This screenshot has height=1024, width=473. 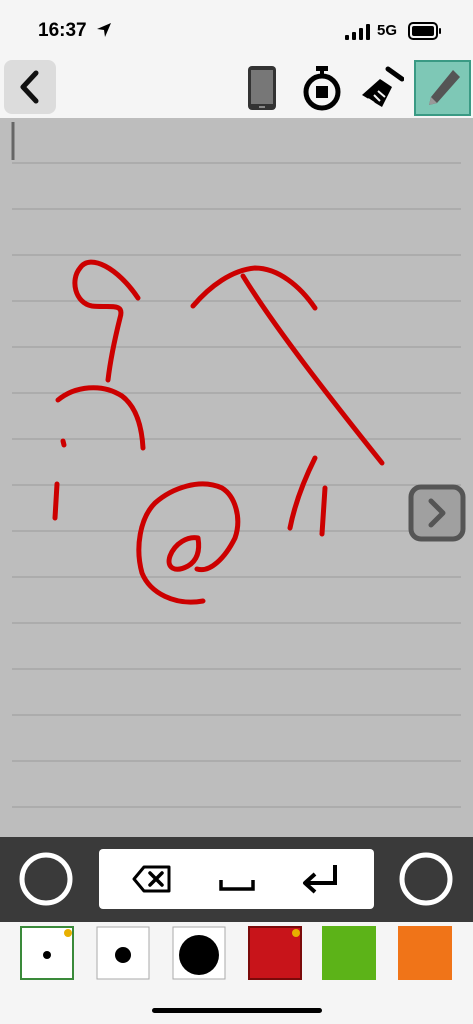 What do you see at coordinates (437, 513) in the screenshot?
I see `next-page-button` at bounding box center [437, 513].